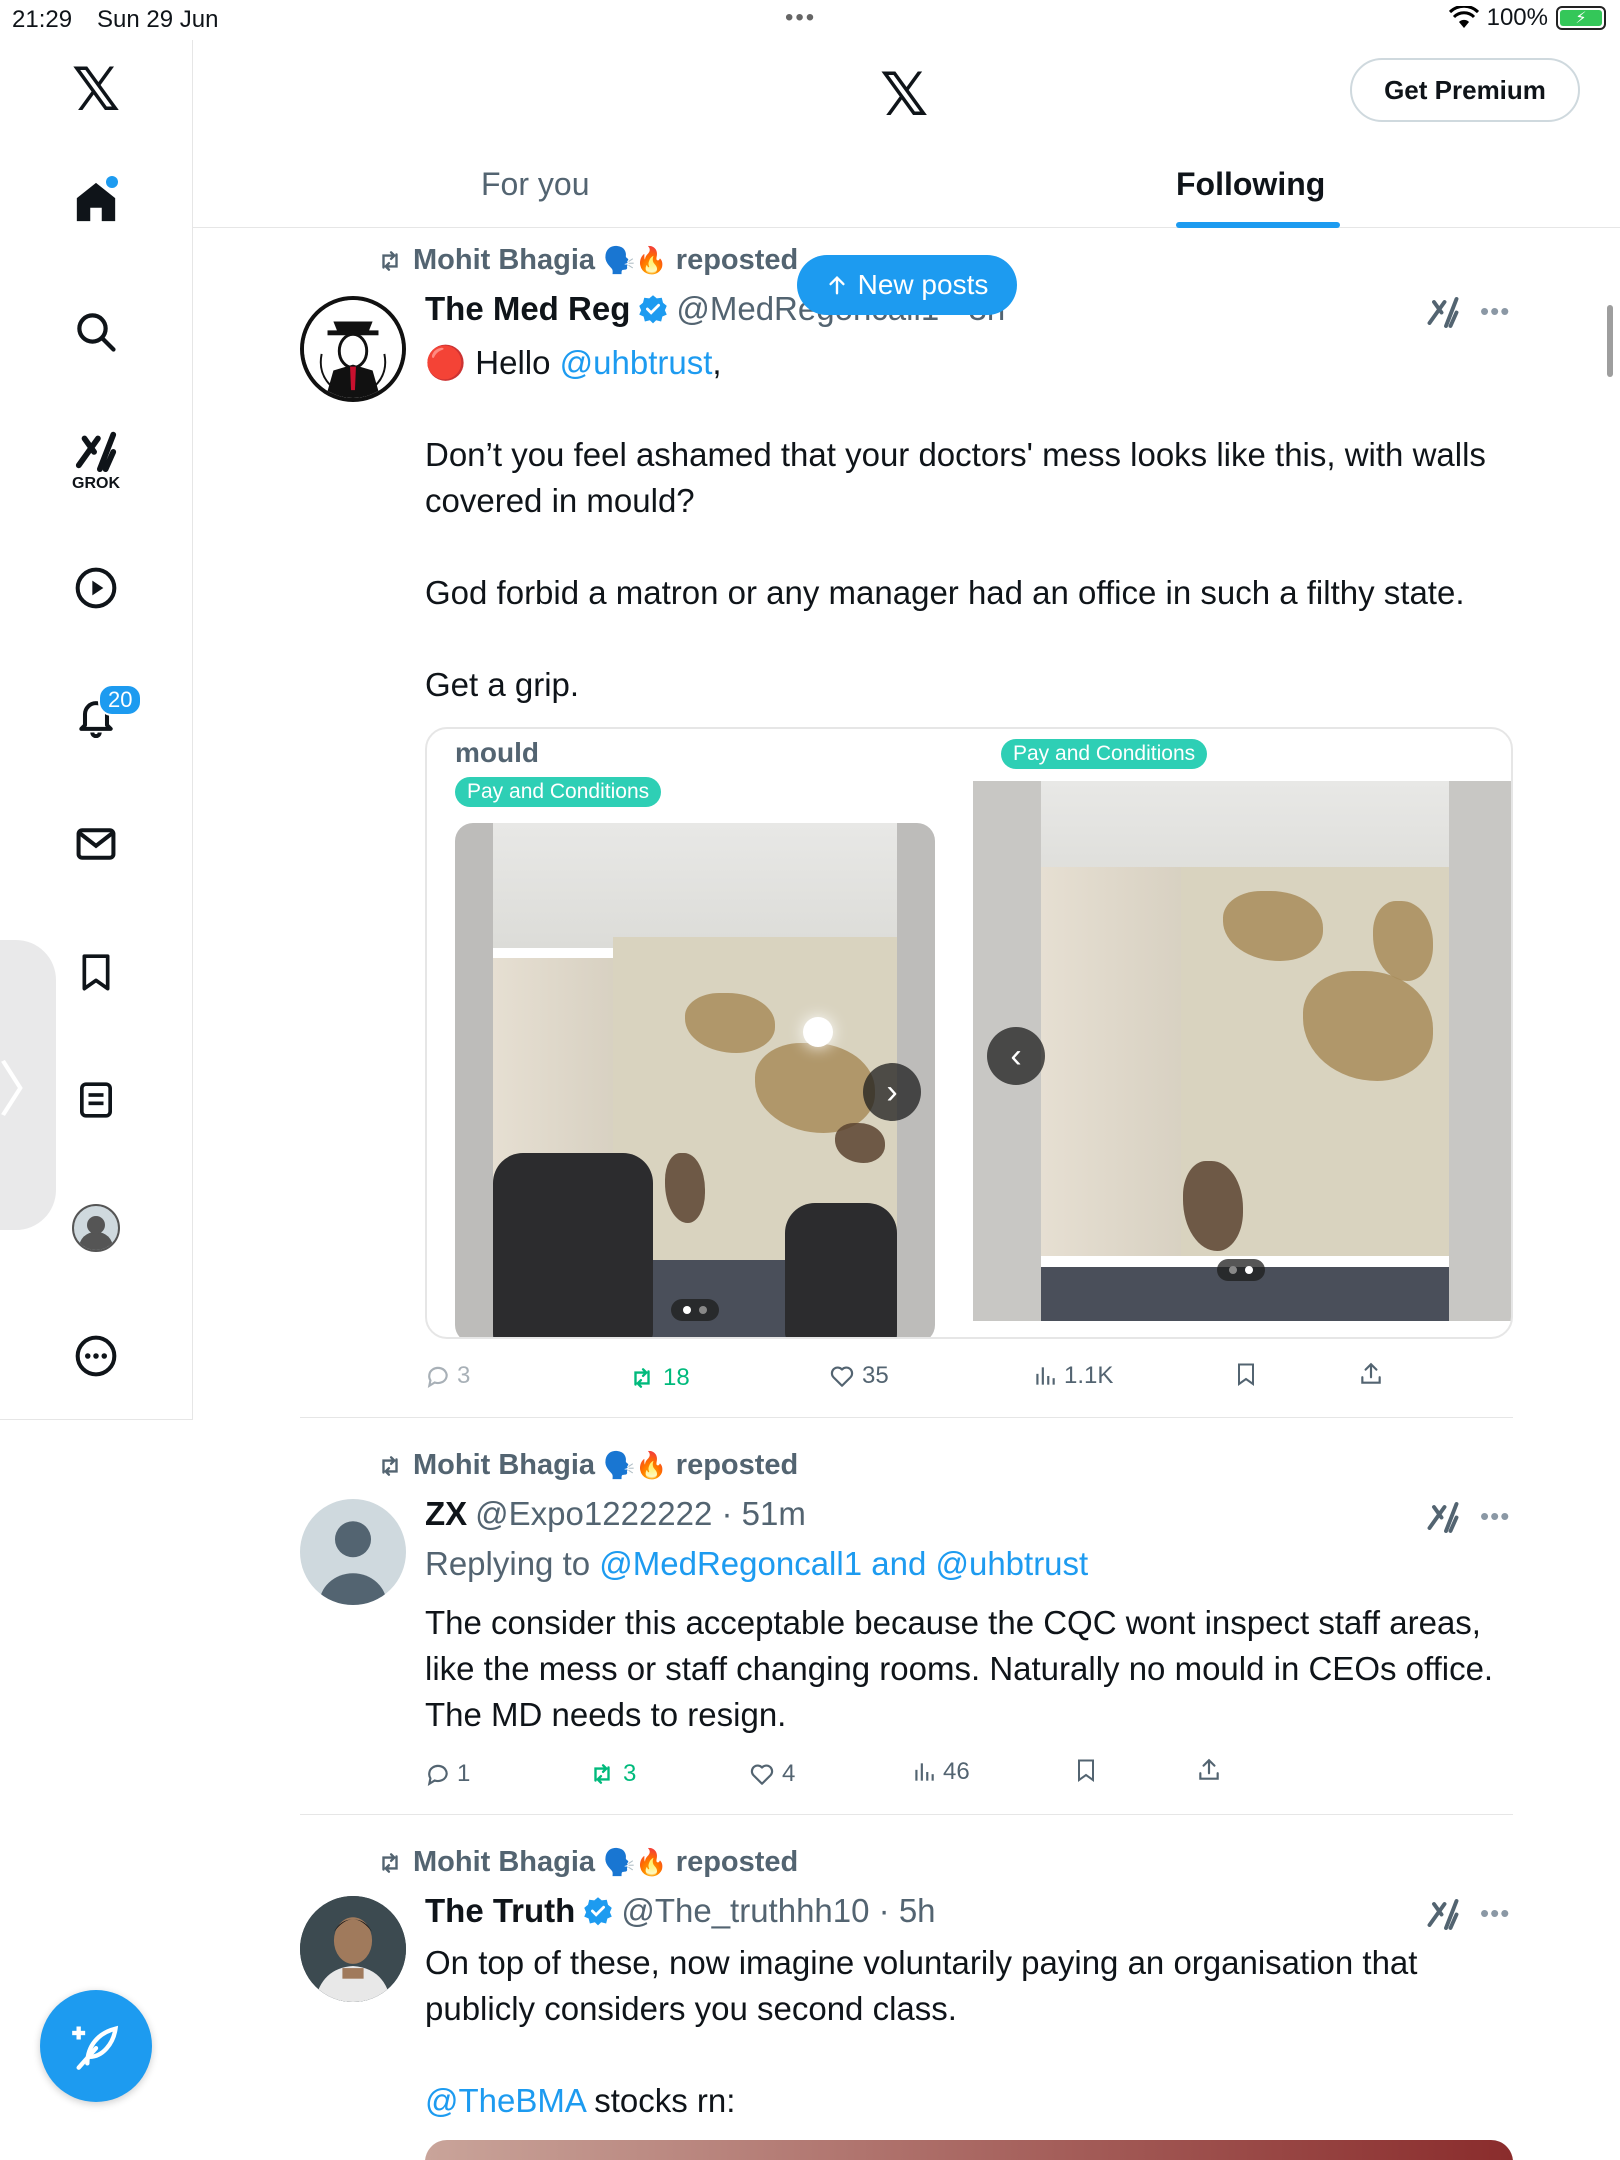  Describe the element at coordinates (640, 1514) in the screenshot. I see `author-handle: @Expo1222222 · 51m` at that location.